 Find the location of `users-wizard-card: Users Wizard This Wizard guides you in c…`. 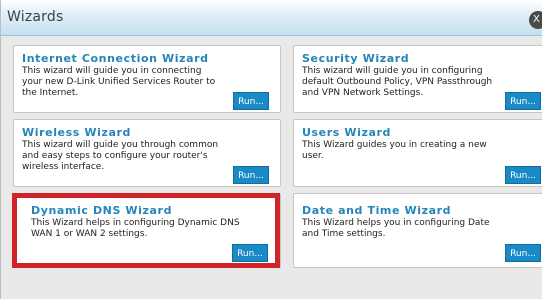

users-wizard-card: Users Wizard This Wizard guides you in c… is located at coordinates (417, 153).